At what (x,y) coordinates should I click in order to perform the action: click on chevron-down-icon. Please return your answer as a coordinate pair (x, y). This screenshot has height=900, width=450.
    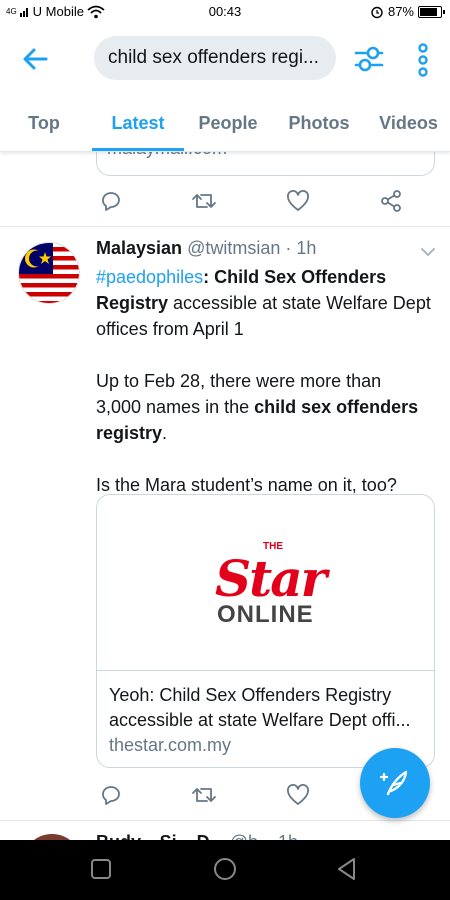
    Looking at the image, I should click on (428, 252).